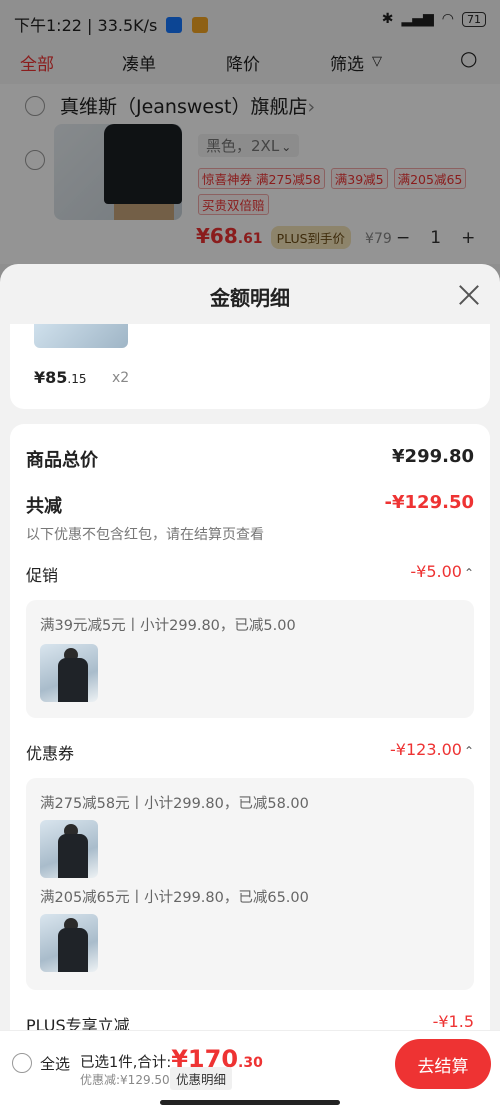 This screenshot has height=1112, width=500. What do you see at coordinates (469, 295) in the screenshot?
I see `close-icon` at bounding box center [469, 295].